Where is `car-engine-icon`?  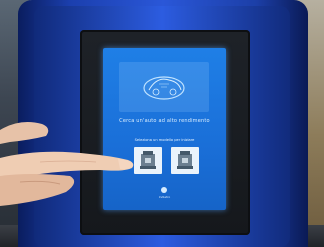
car-engine-icon is located at coordinates (164, 88).